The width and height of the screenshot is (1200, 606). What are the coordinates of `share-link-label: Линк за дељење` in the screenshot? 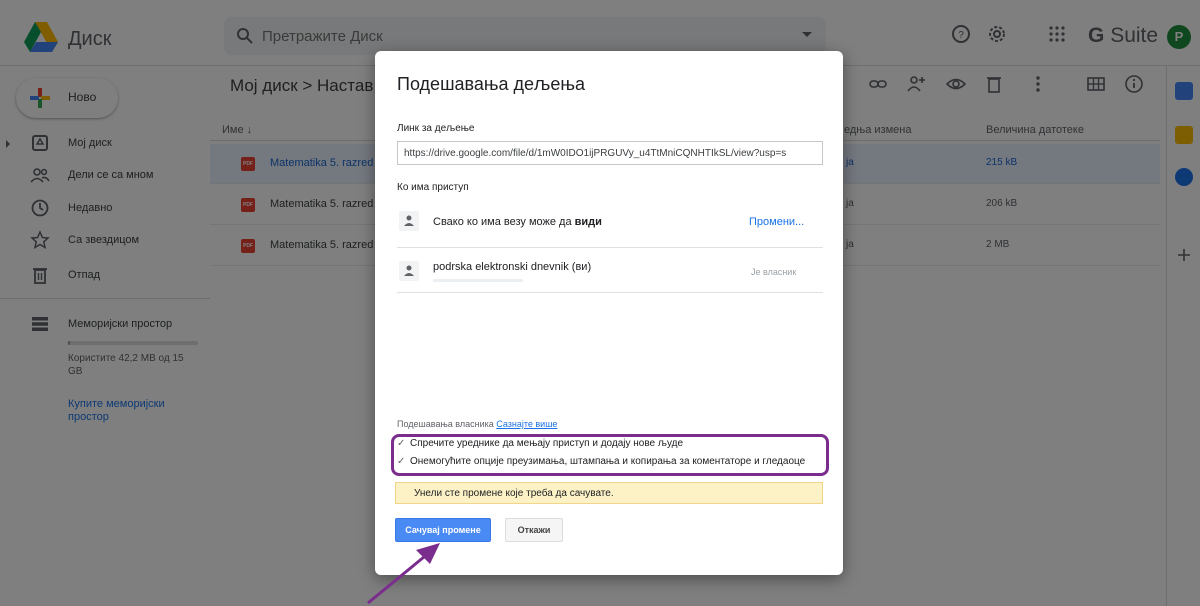 It's located at (436, 128).